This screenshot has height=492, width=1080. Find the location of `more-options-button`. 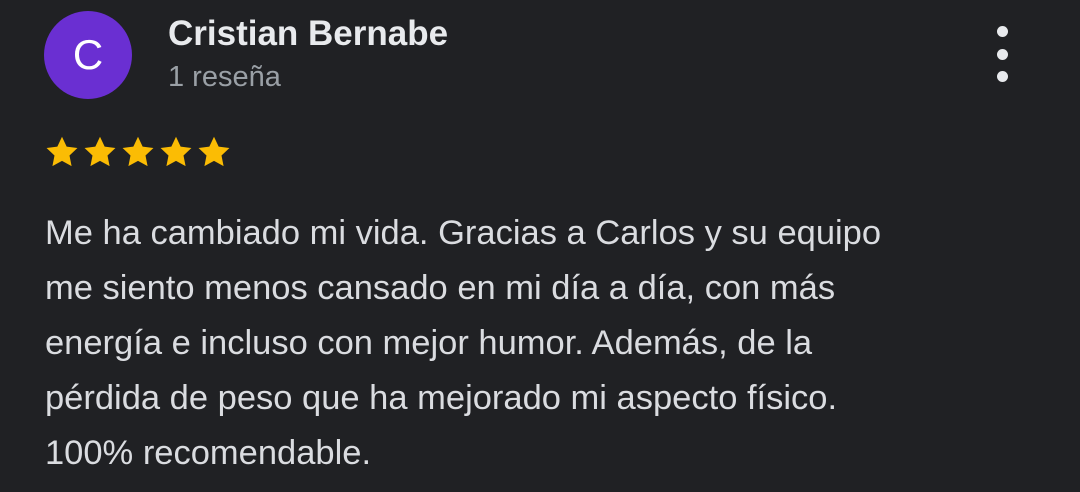

more-options-button is located at coordinates (1002, 54).